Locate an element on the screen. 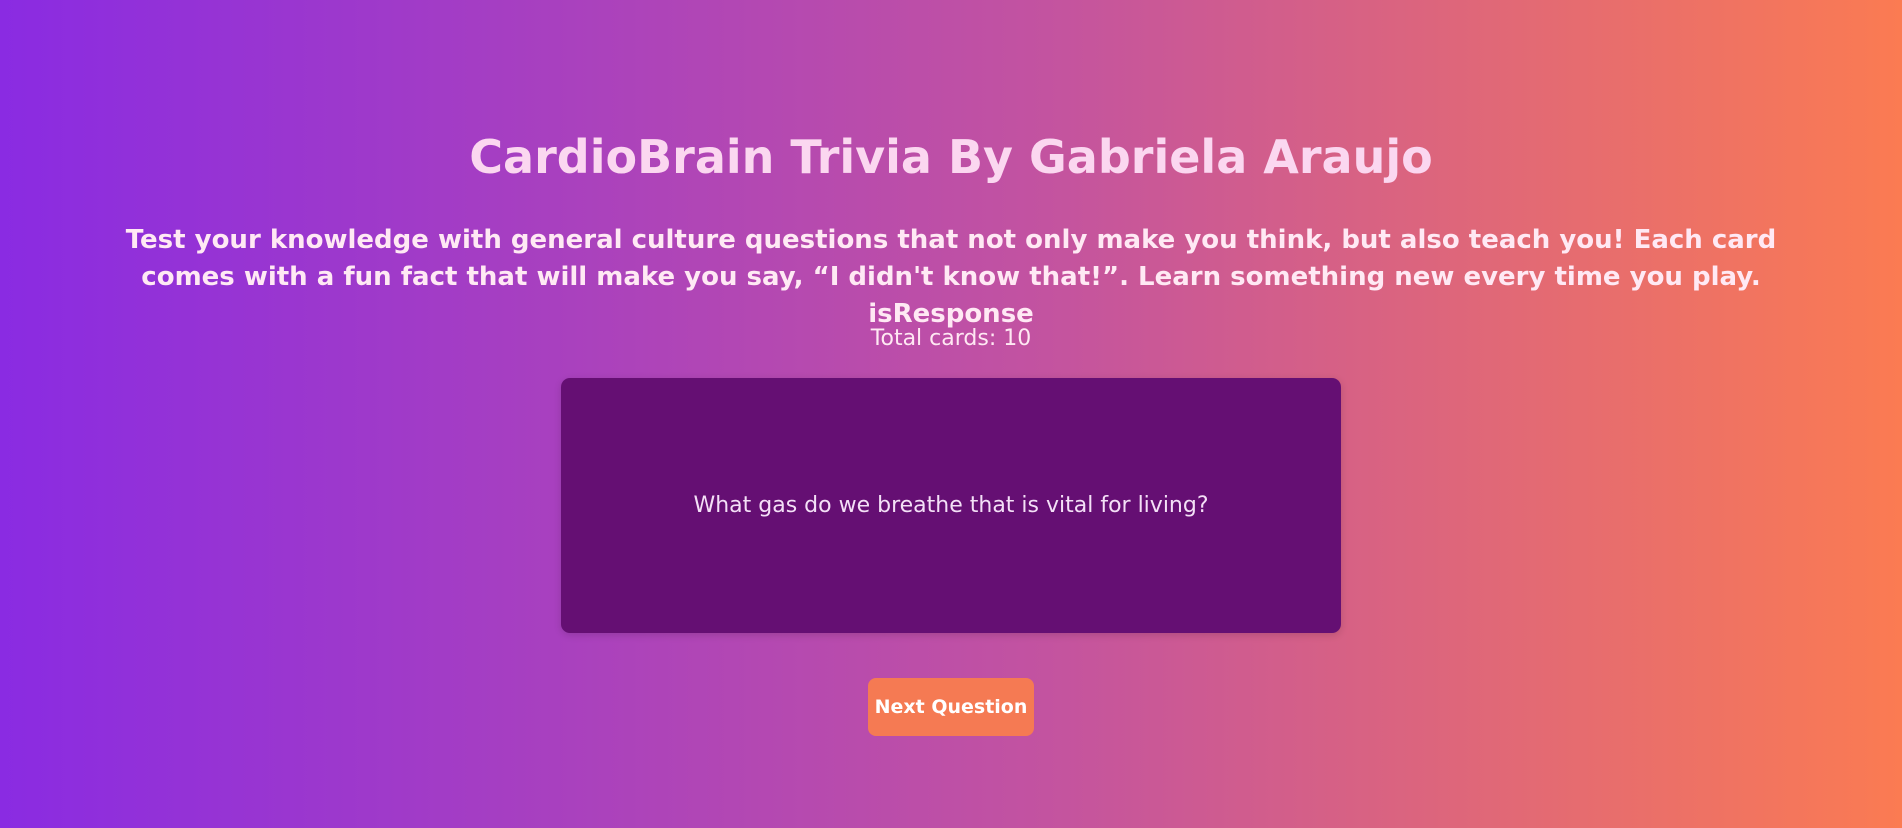  total-cards-count: Total cards: 10 is located at coordinates (951, 338).